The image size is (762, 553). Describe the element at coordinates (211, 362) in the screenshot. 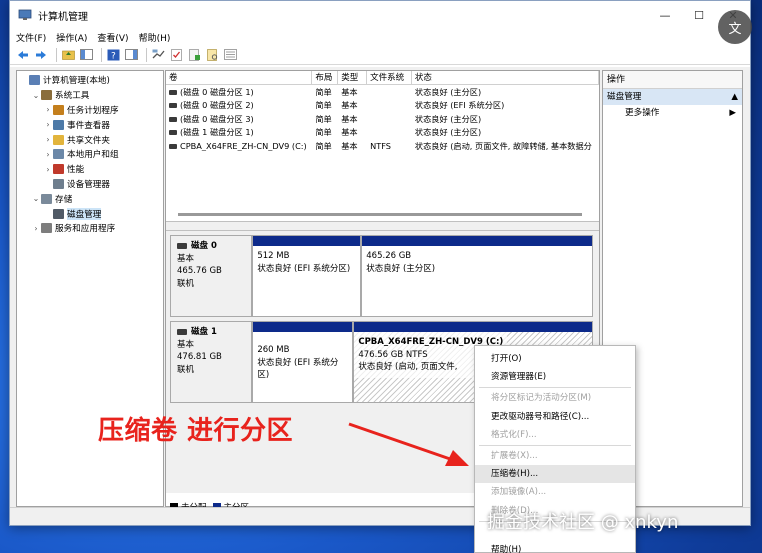

I see `disk-info: 磁盘 1 基本 476.81 GB 联机` at that location.